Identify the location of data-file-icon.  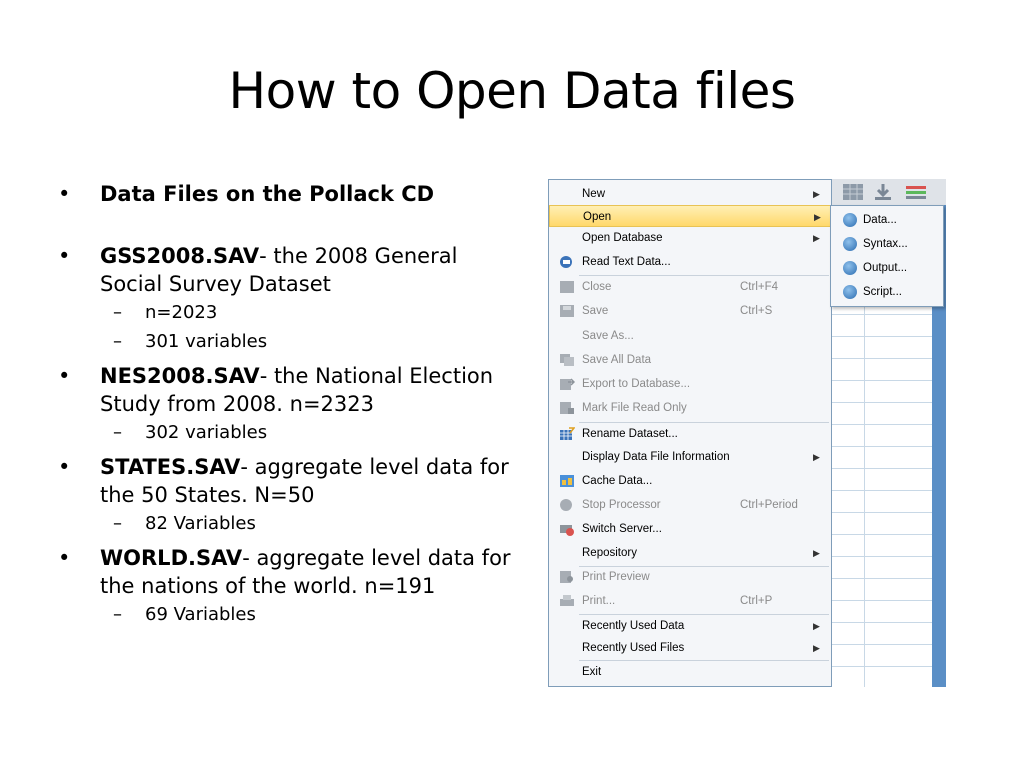
(850, 220).